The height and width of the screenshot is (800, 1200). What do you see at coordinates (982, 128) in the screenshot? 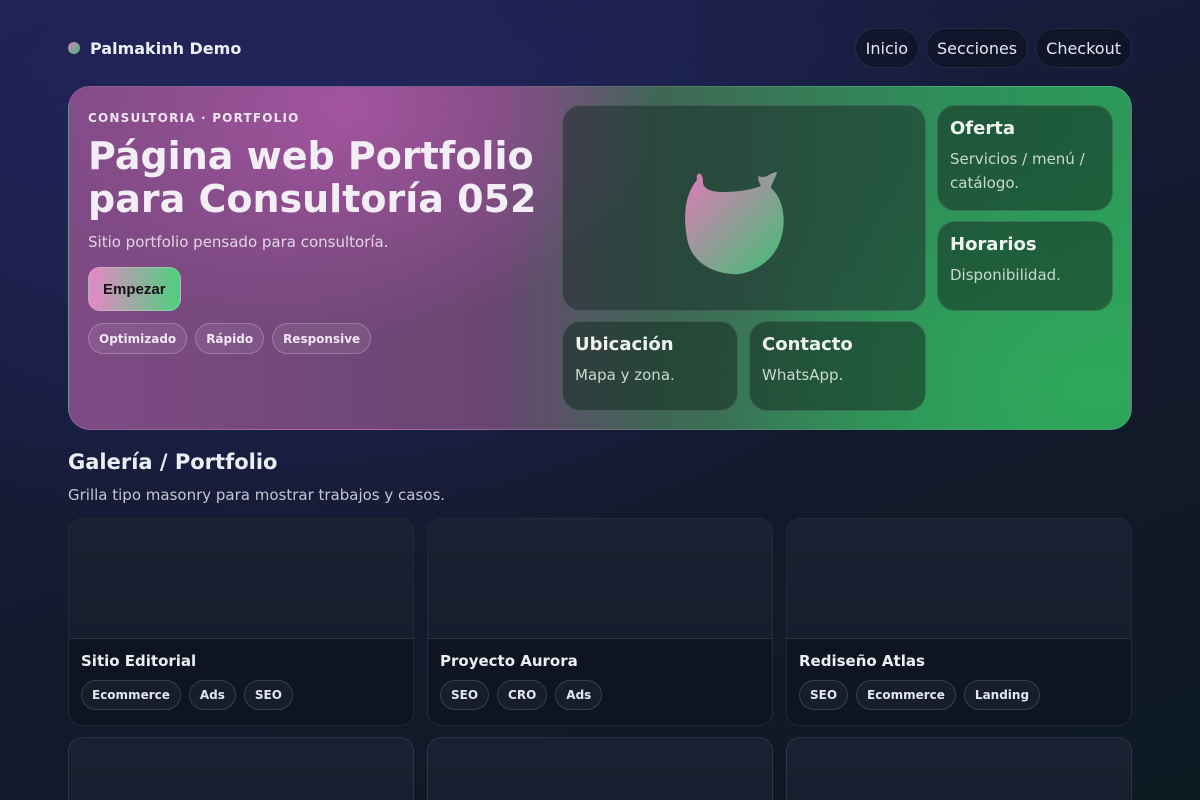
I see `tile-oferta-title: Oferta` at bounding box center [982, 128].